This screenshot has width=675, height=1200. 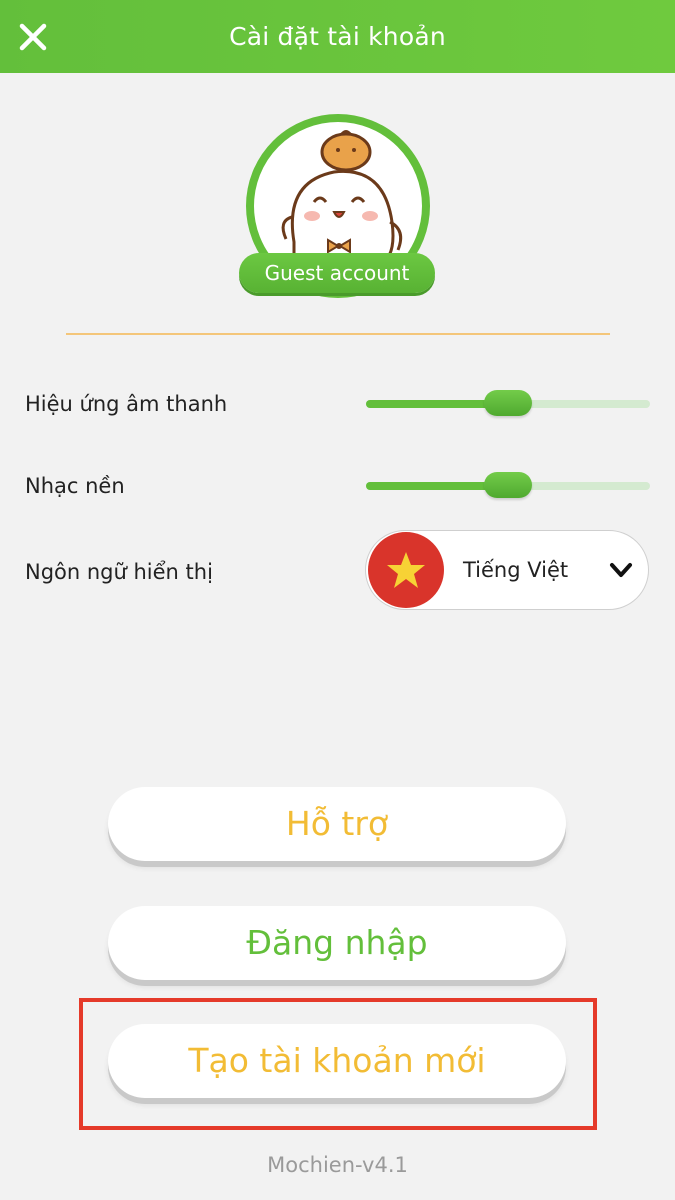 I want to click on vietnam-flag-icon, so click(x=406, y=570).